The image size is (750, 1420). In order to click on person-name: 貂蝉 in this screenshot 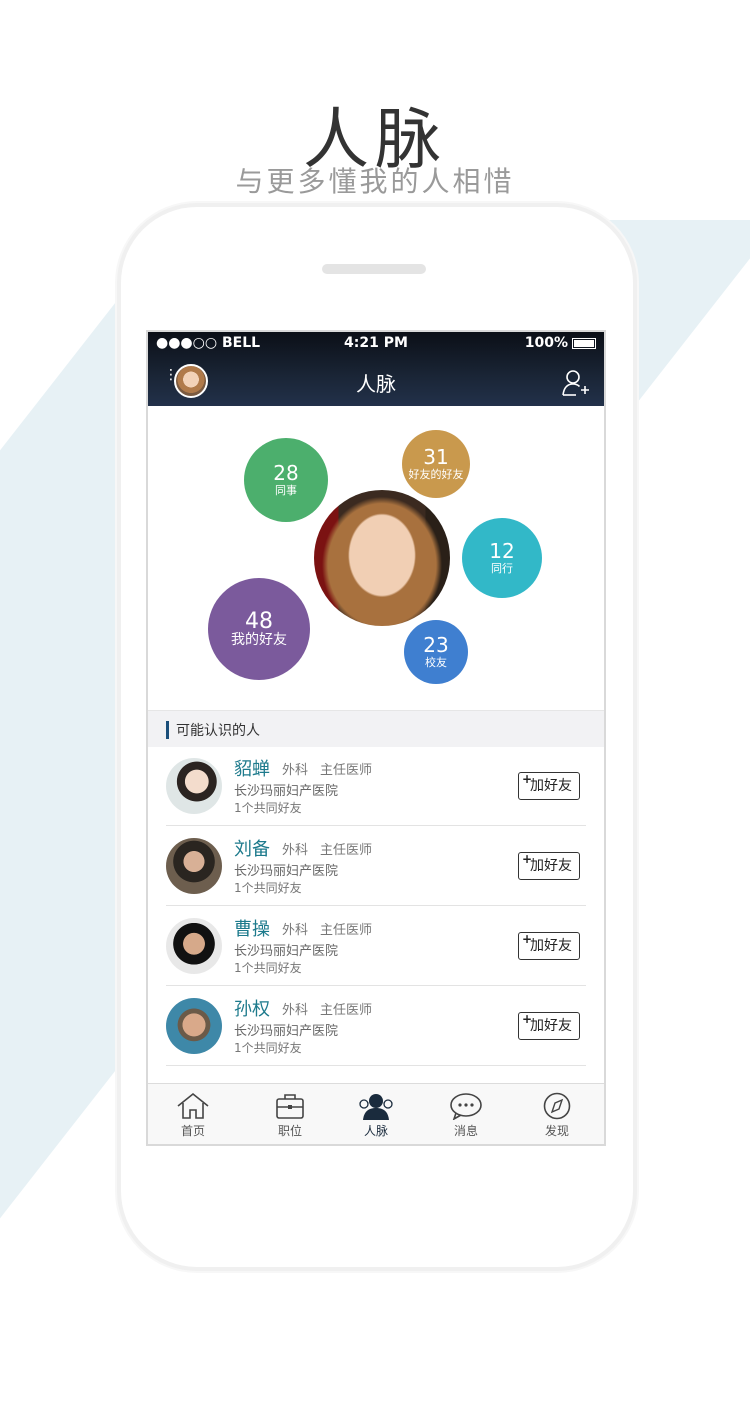, I will do `click(252, 769)`.